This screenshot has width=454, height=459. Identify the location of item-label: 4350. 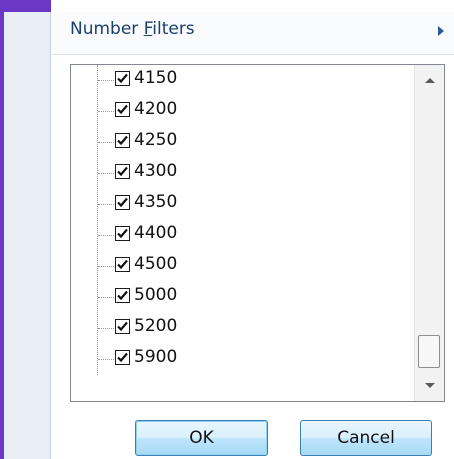
(156, 202).